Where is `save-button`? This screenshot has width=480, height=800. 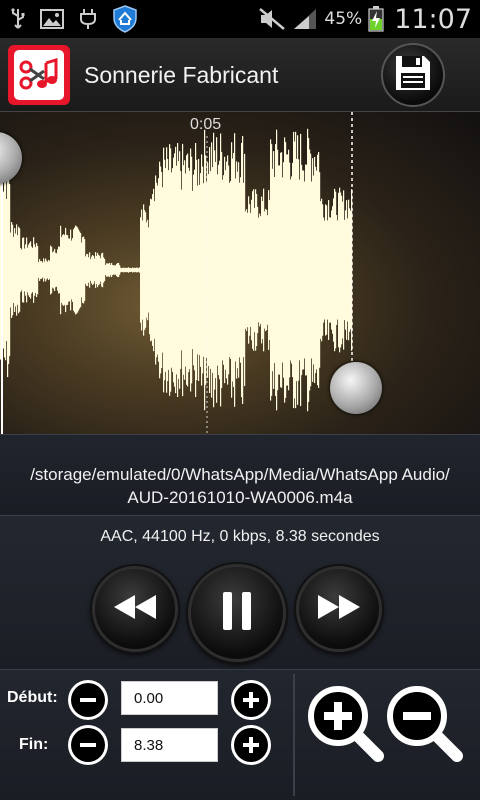
save-button is located at coordinates (413, 75).